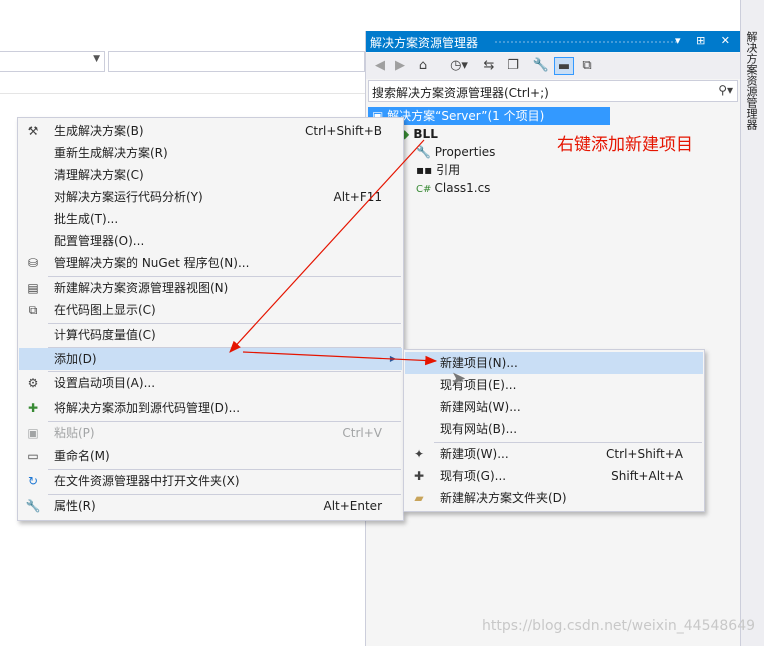 This screenshot has width=764, height=646. What do you see at coordinates (625, 145) in the screenshot?
I see `annotation-text: 右键添加新建项目` at bounding box center [625, 145].